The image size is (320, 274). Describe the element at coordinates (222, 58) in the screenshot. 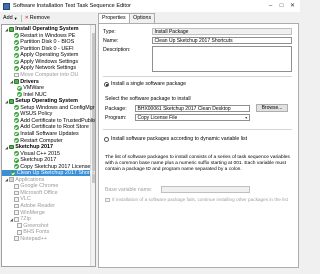

I see `description-field` at that location.